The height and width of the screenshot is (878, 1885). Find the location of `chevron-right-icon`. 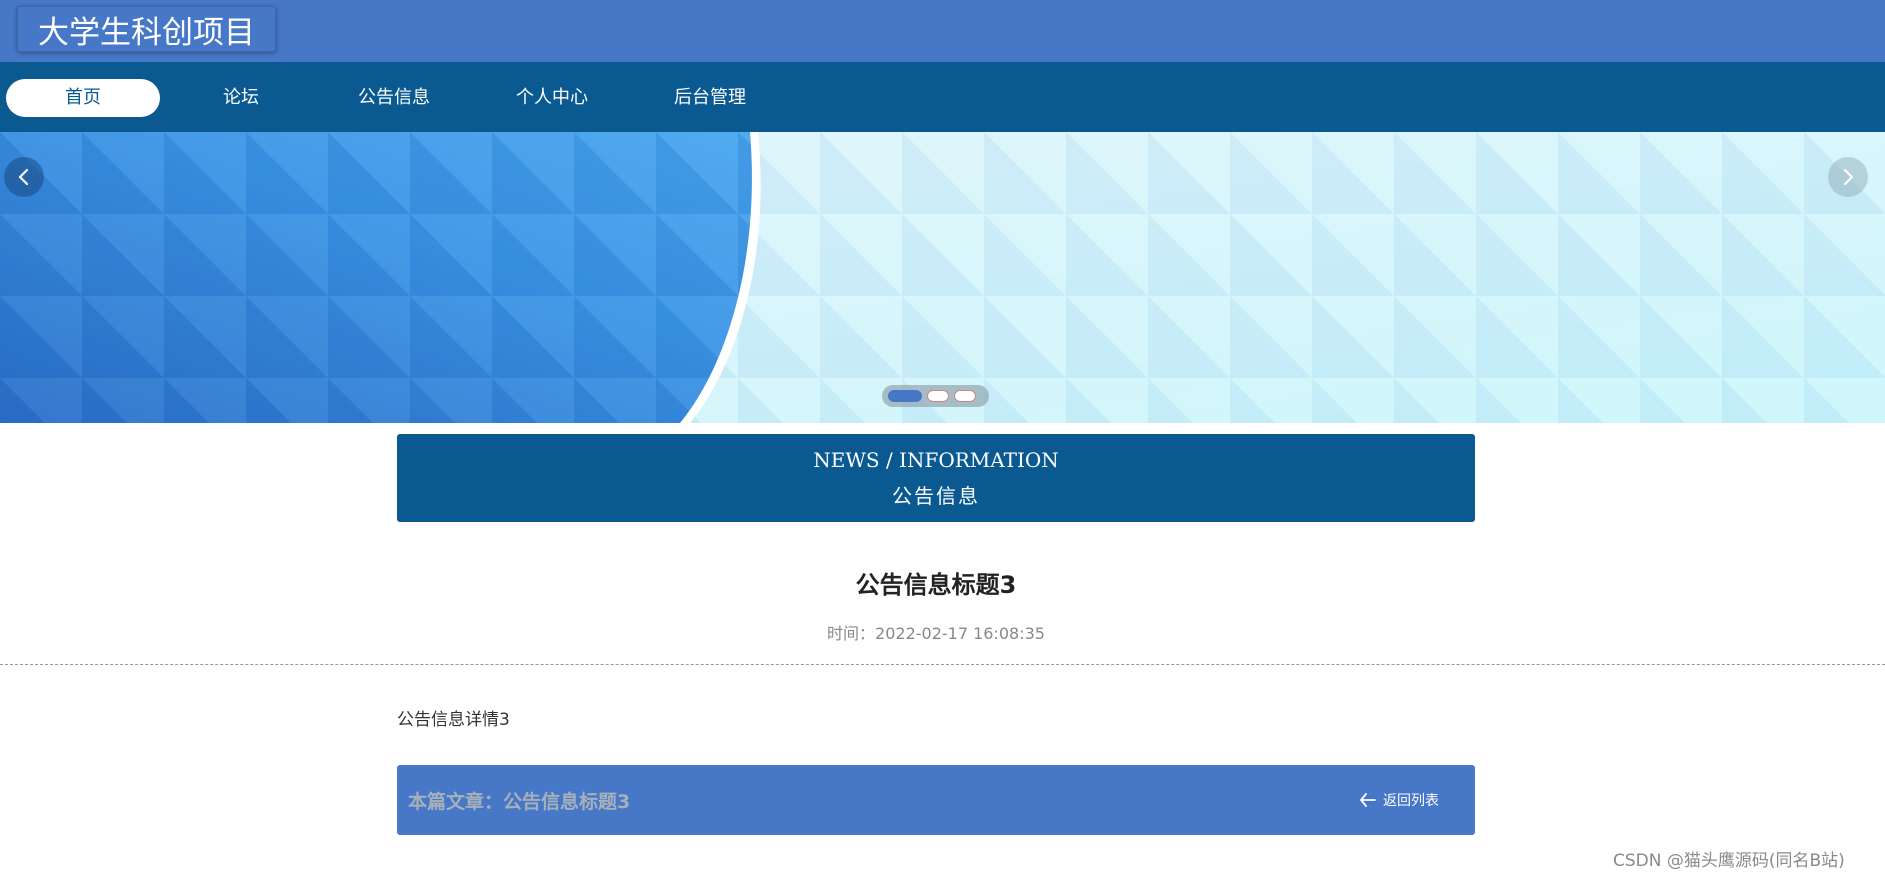

chevron-right-icon is located at coordinates (1848, 177).